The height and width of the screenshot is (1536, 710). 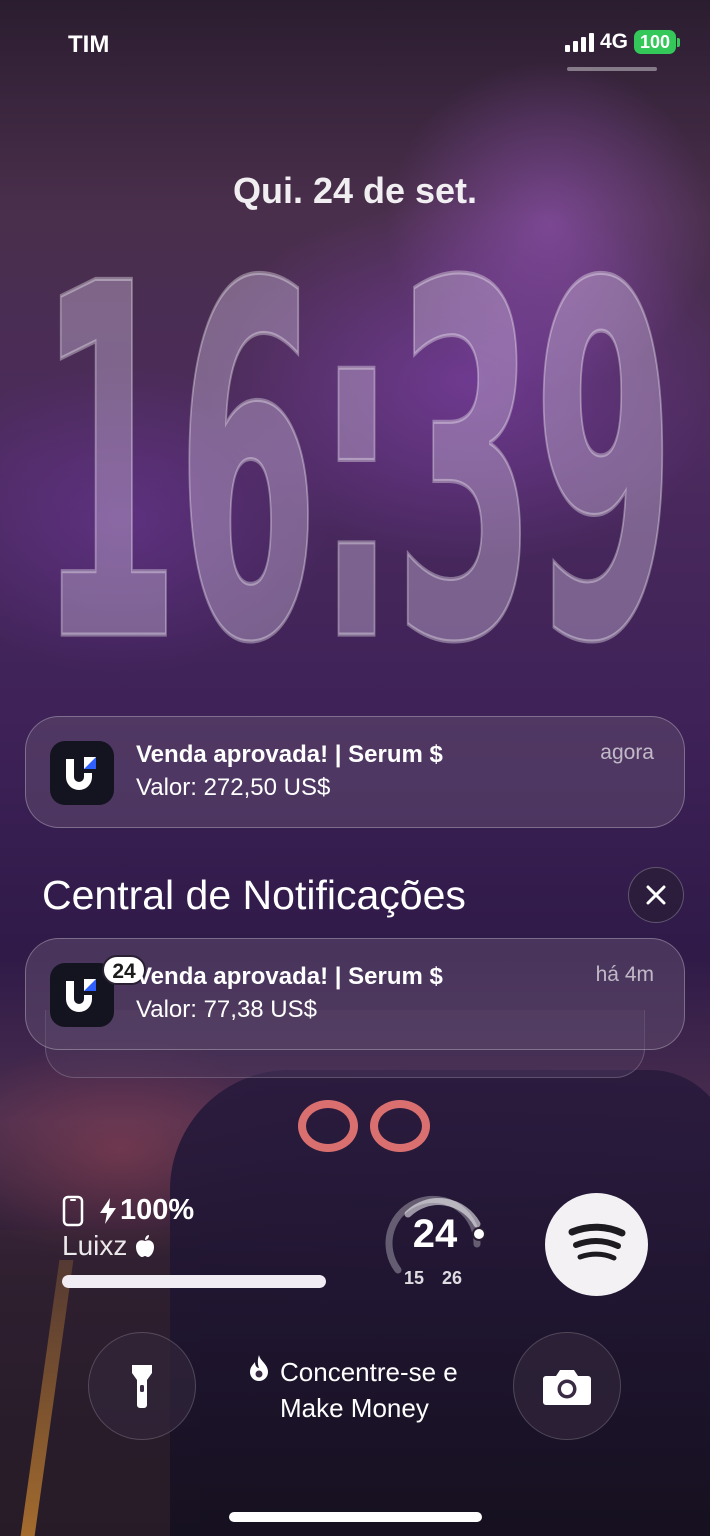 I want to click on status-indicators: 4G 100, so click(x=622, y=42).